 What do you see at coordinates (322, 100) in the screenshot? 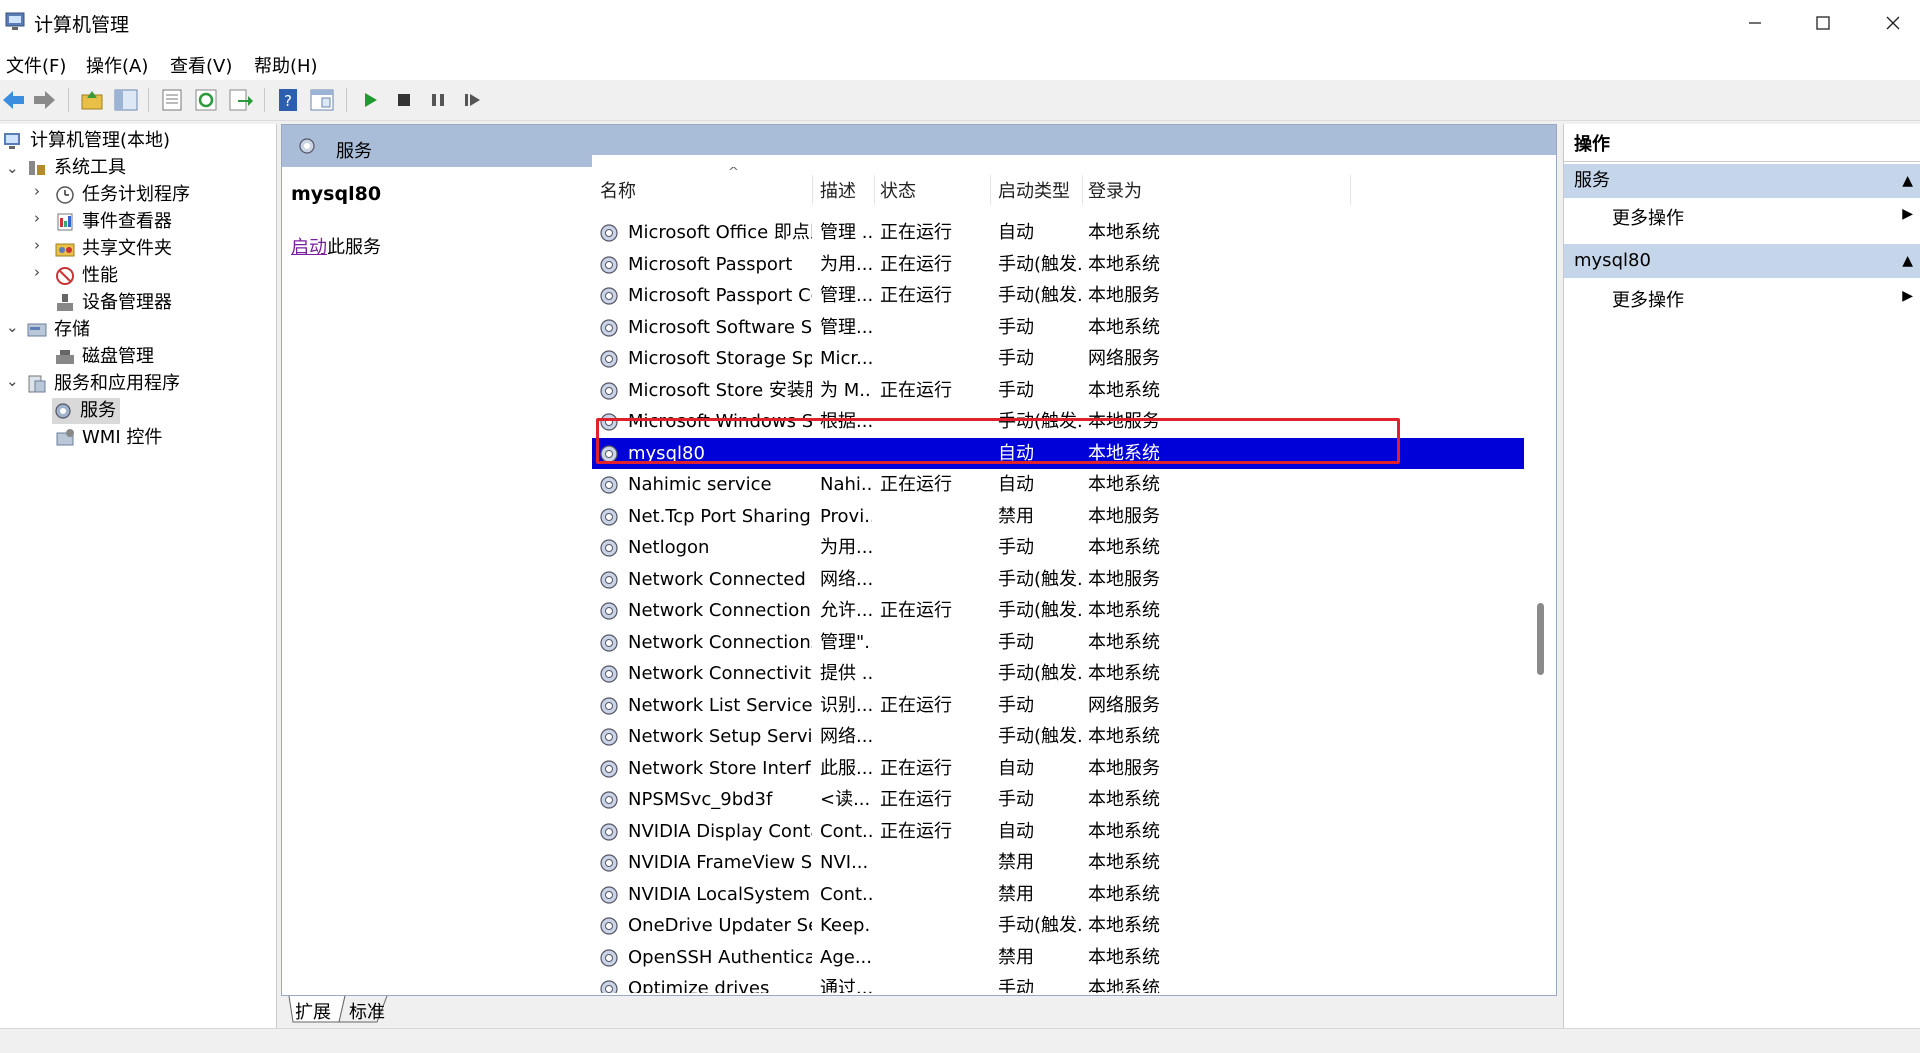
I see `view-icon` at bounding box center [322, 100].